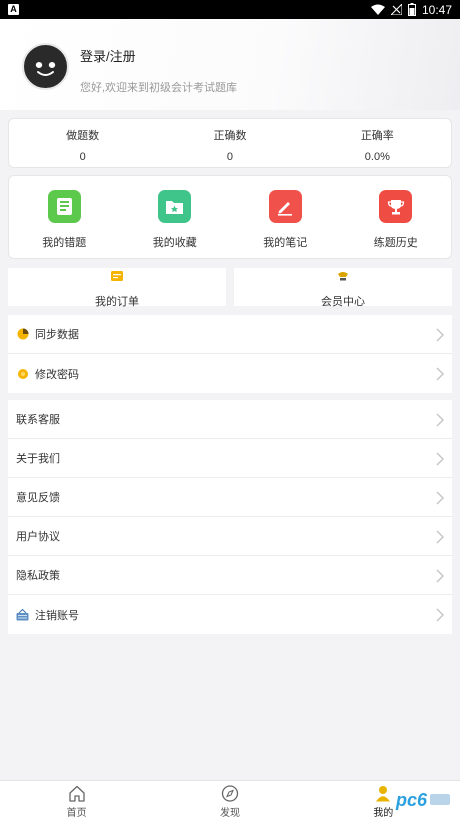 The width and height of the screenshot is (460, 819). Describe the element at coordinates (343, 288) in the screenshot. I see `member-center-button: 会员中心` at that location.